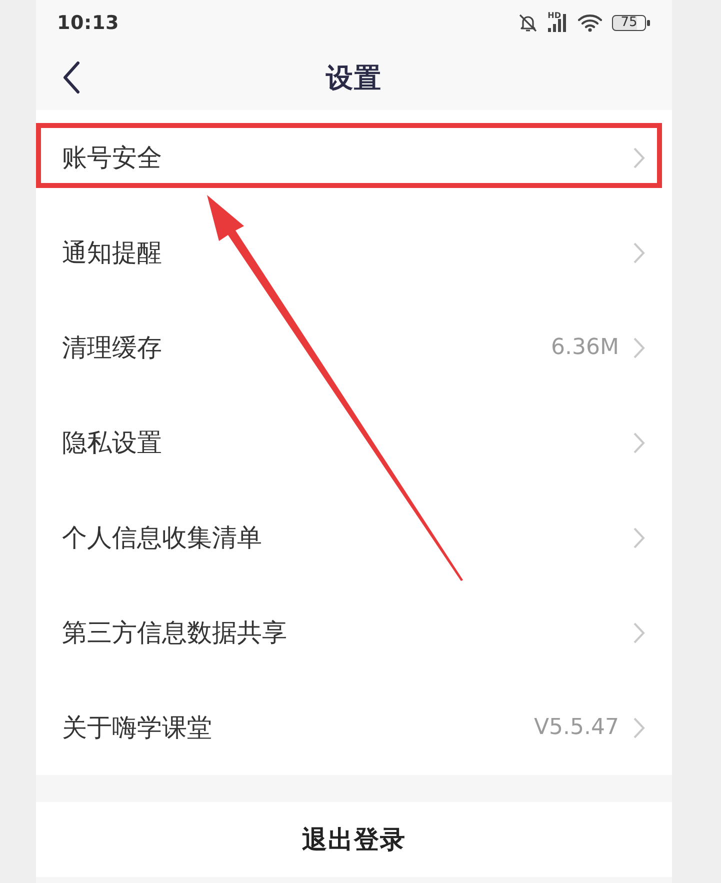 This screenshot has height=883, width=721. Describe the element at coordinates (585, 347) in the screenshot. I see `settings-value: 6.36M` at that location.